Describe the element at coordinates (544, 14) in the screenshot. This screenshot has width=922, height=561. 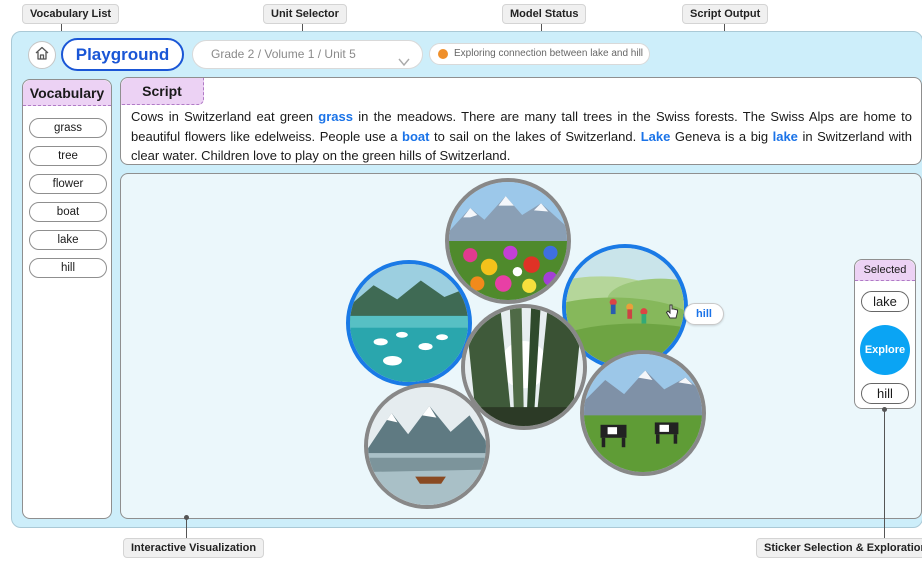
I see `annotation-model-status: Model Status` at that location.